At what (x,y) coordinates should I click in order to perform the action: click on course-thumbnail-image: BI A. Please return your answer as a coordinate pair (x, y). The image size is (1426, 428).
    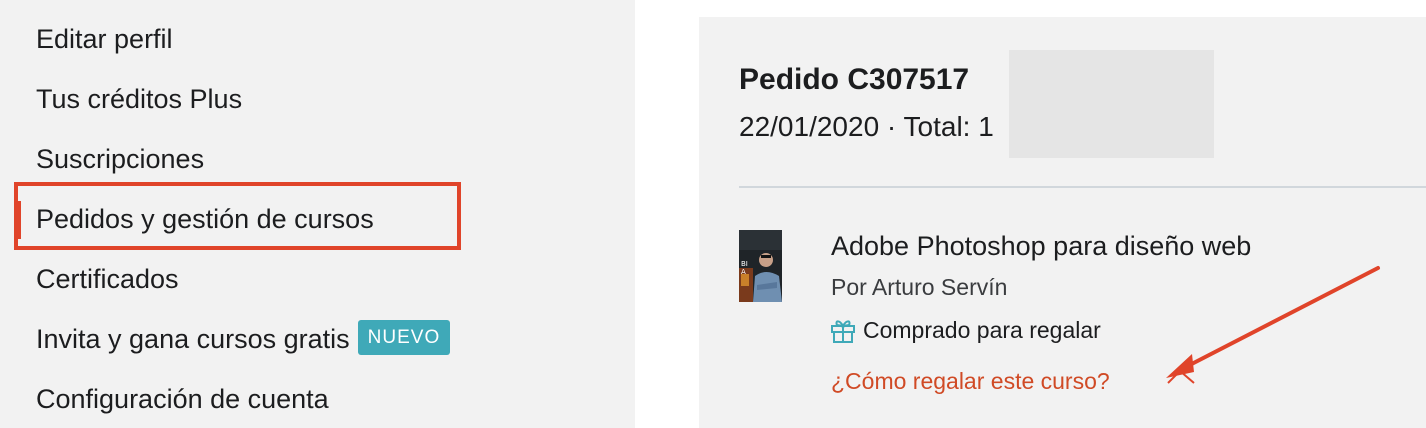
    Looking at the image, I should click on (760, 266).